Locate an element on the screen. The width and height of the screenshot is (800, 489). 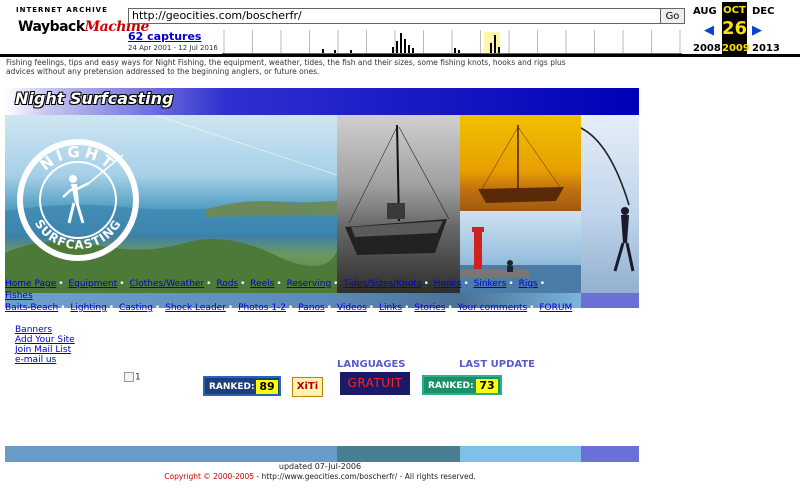
nav-hooks: Hooks is located at coordinates (448, 284).